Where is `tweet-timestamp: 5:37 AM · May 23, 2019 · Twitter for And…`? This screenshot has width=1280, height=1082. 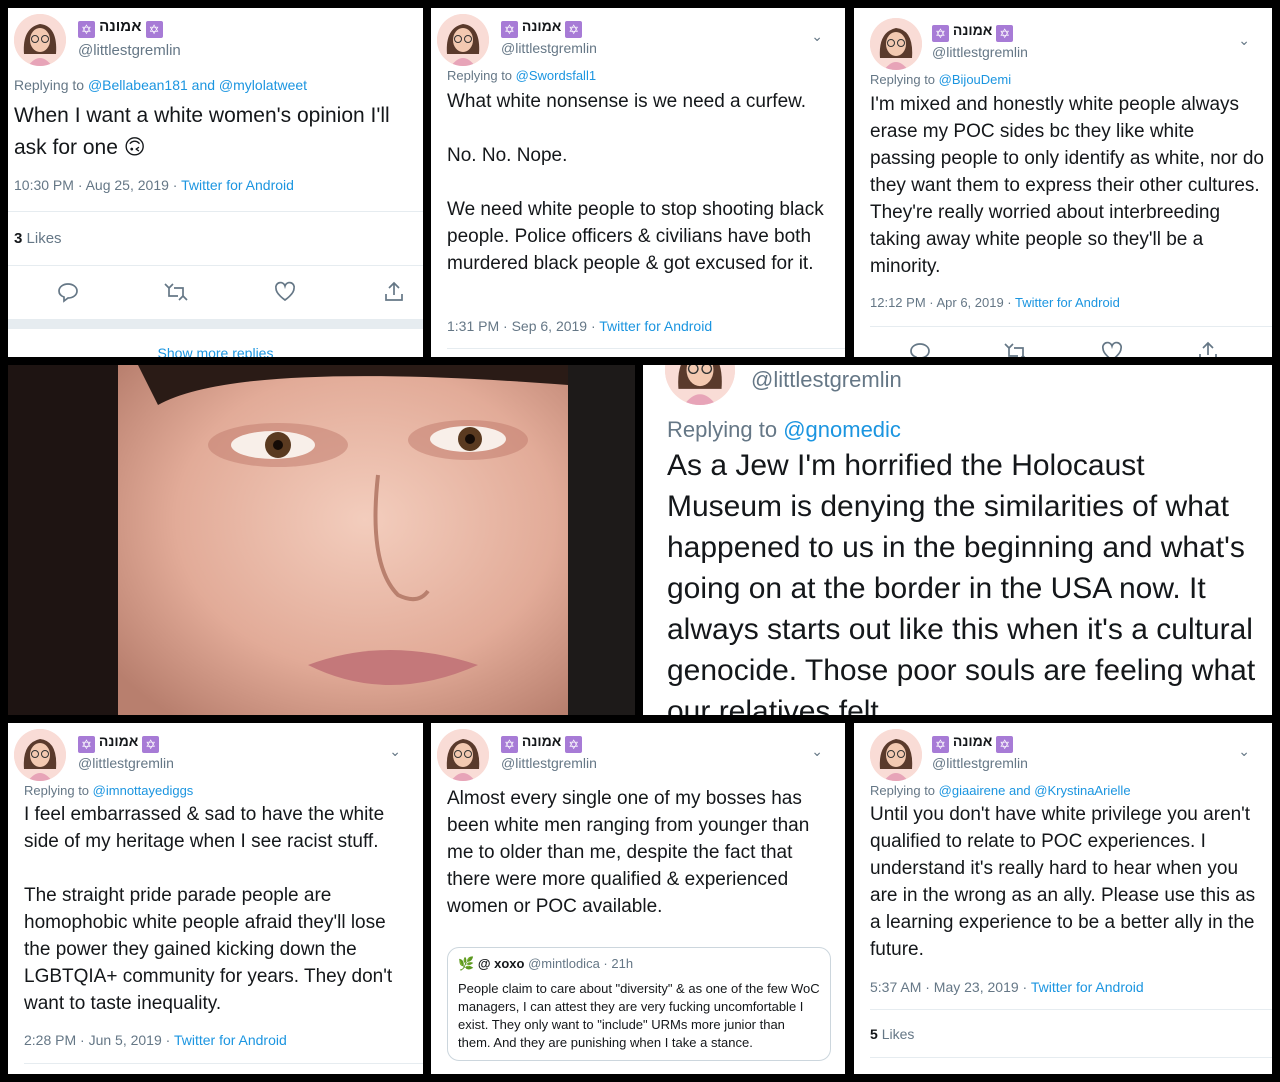 tweet-timestamp: 5:37 AM · May 23, 2019 · Twitter for And… is located at coordinates (1007, 987).